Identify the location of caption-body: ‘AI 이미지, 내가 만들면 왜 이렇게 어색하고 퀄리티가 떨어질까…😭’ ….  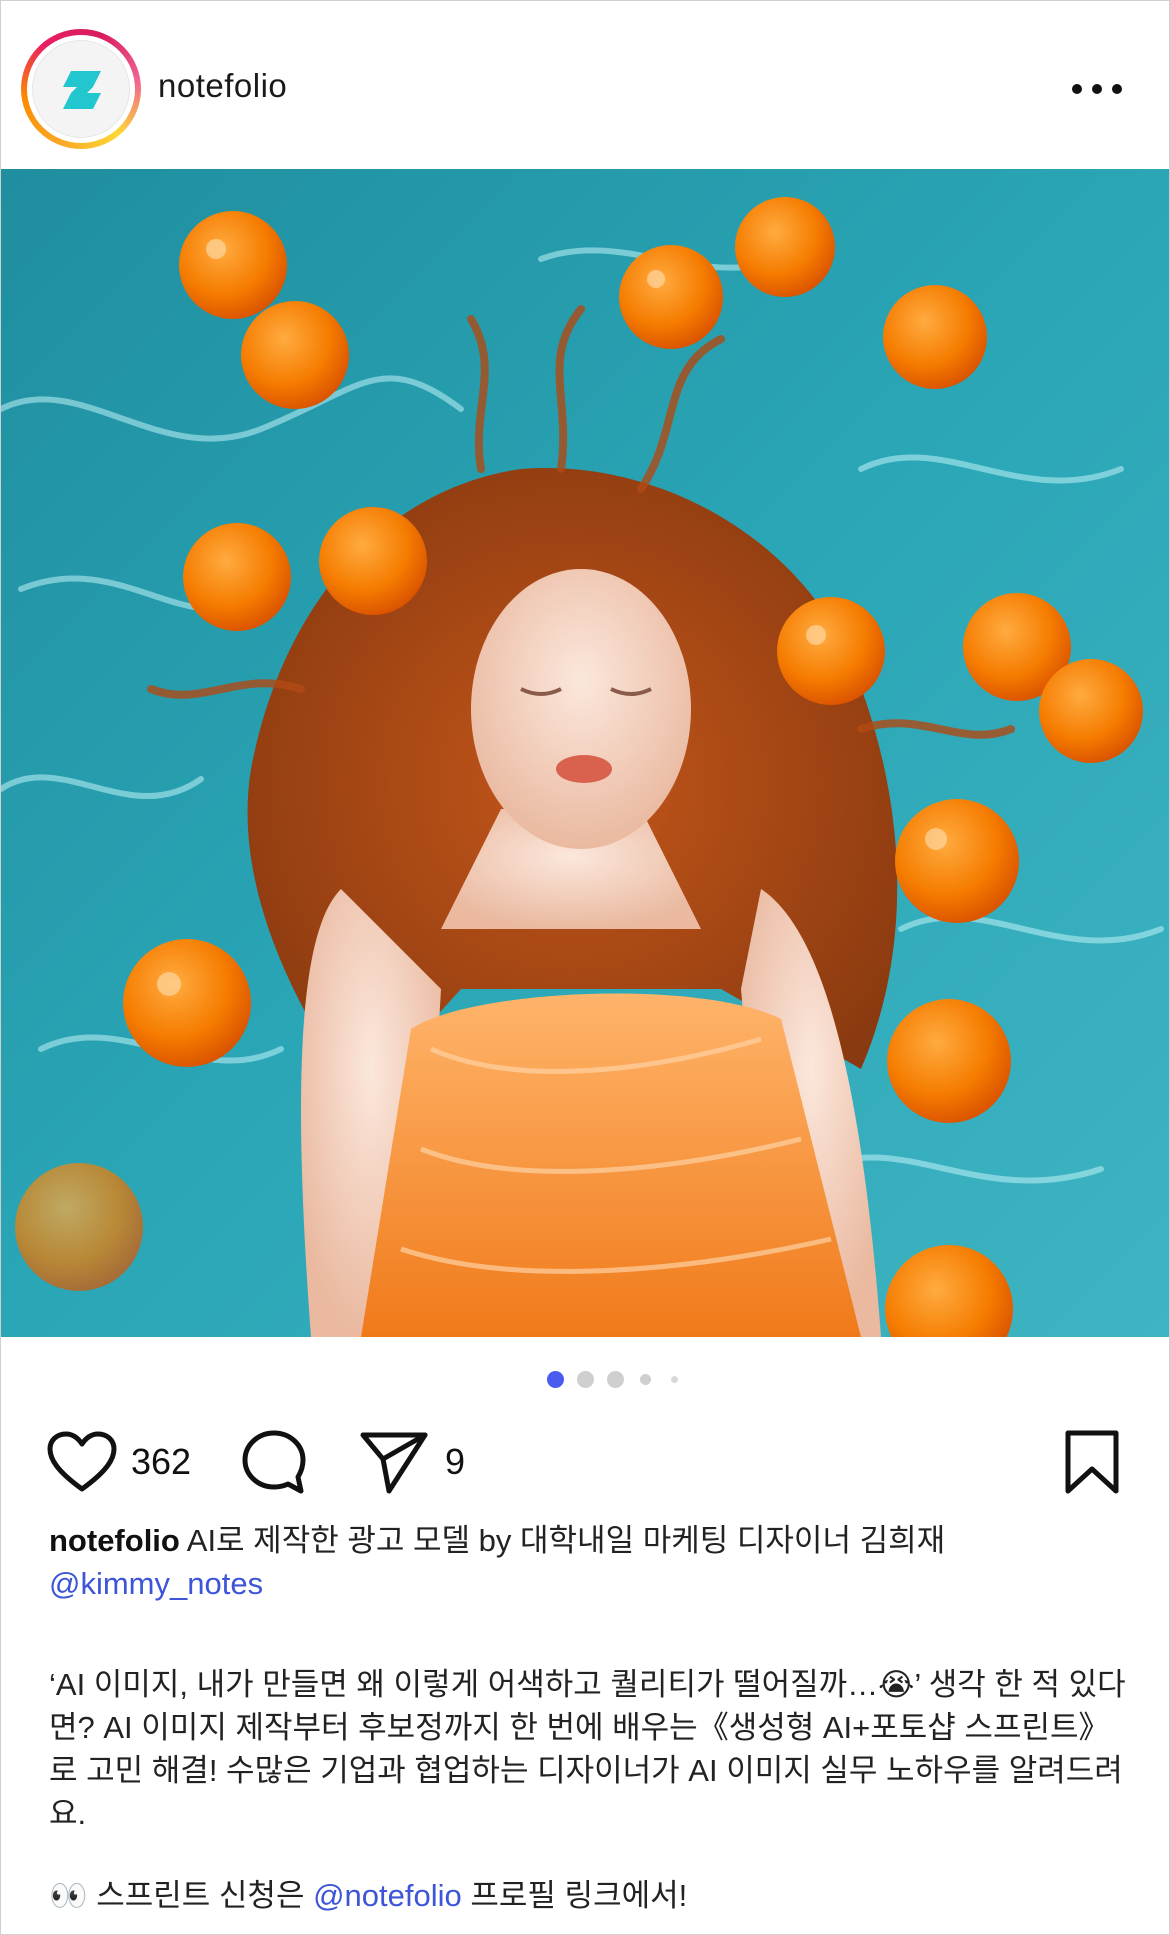
(587, 1749).